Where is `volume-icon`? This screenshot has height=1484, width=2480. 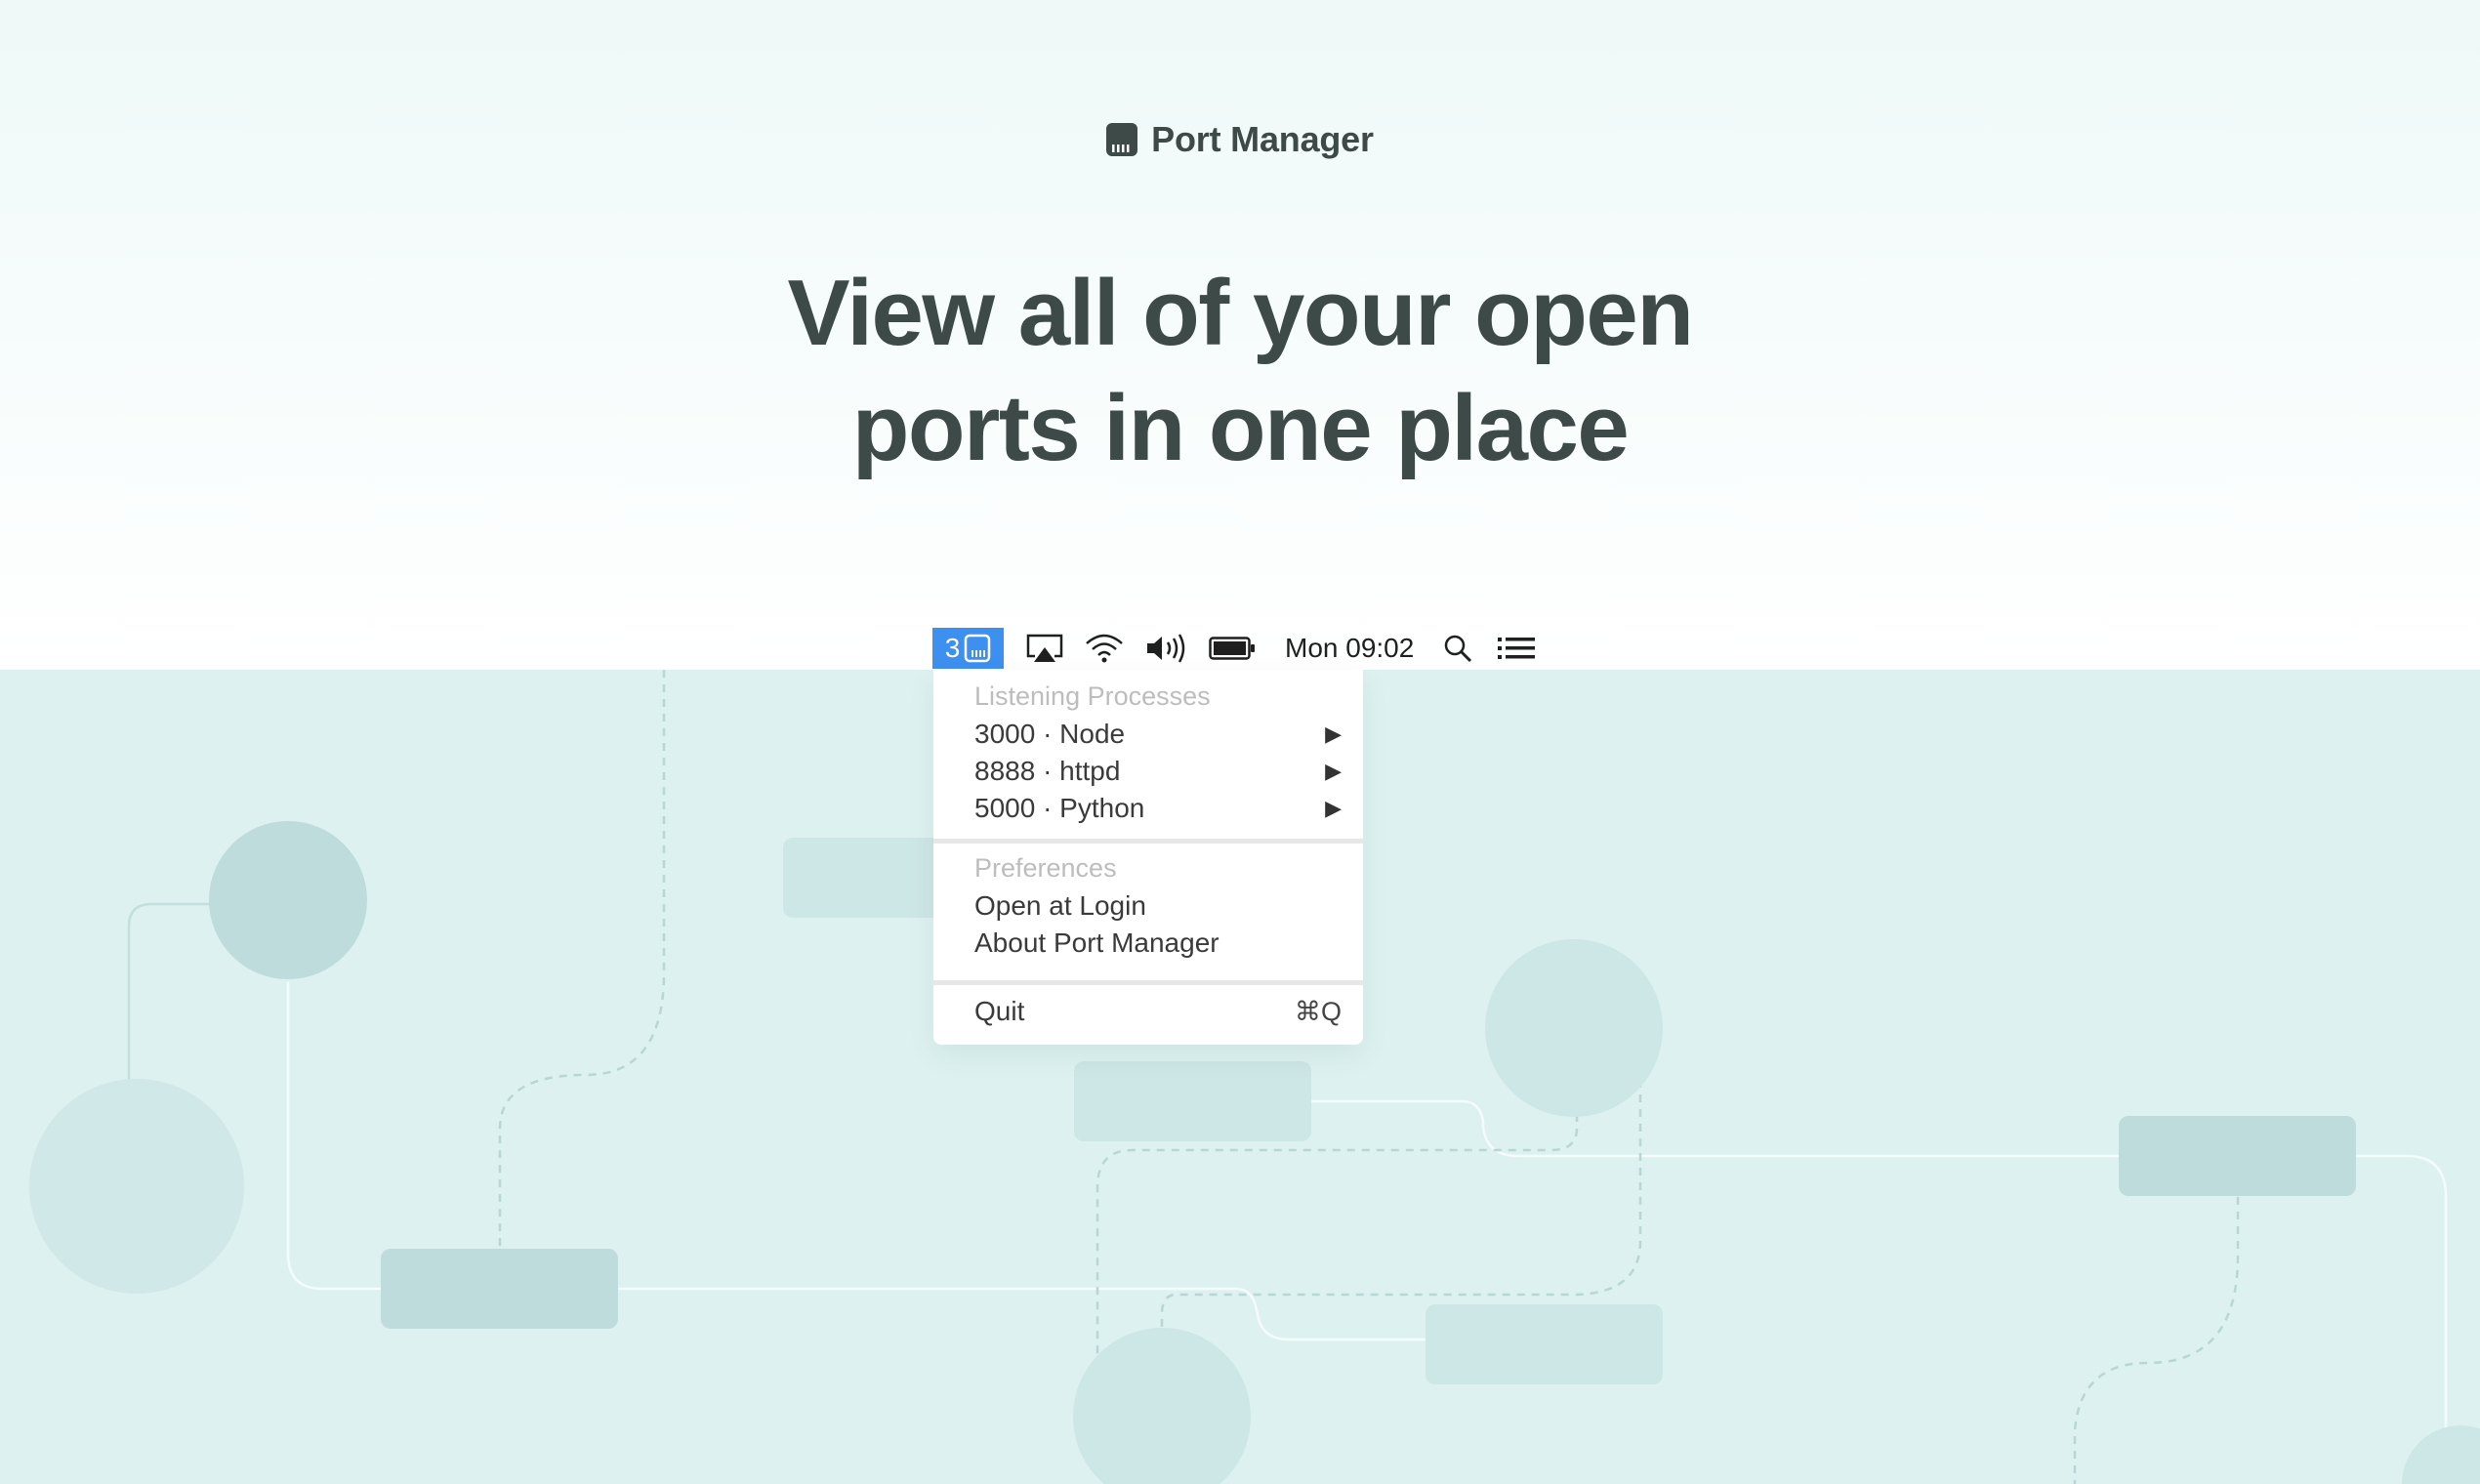 volume-icon is located at coordinates (1165, 649).